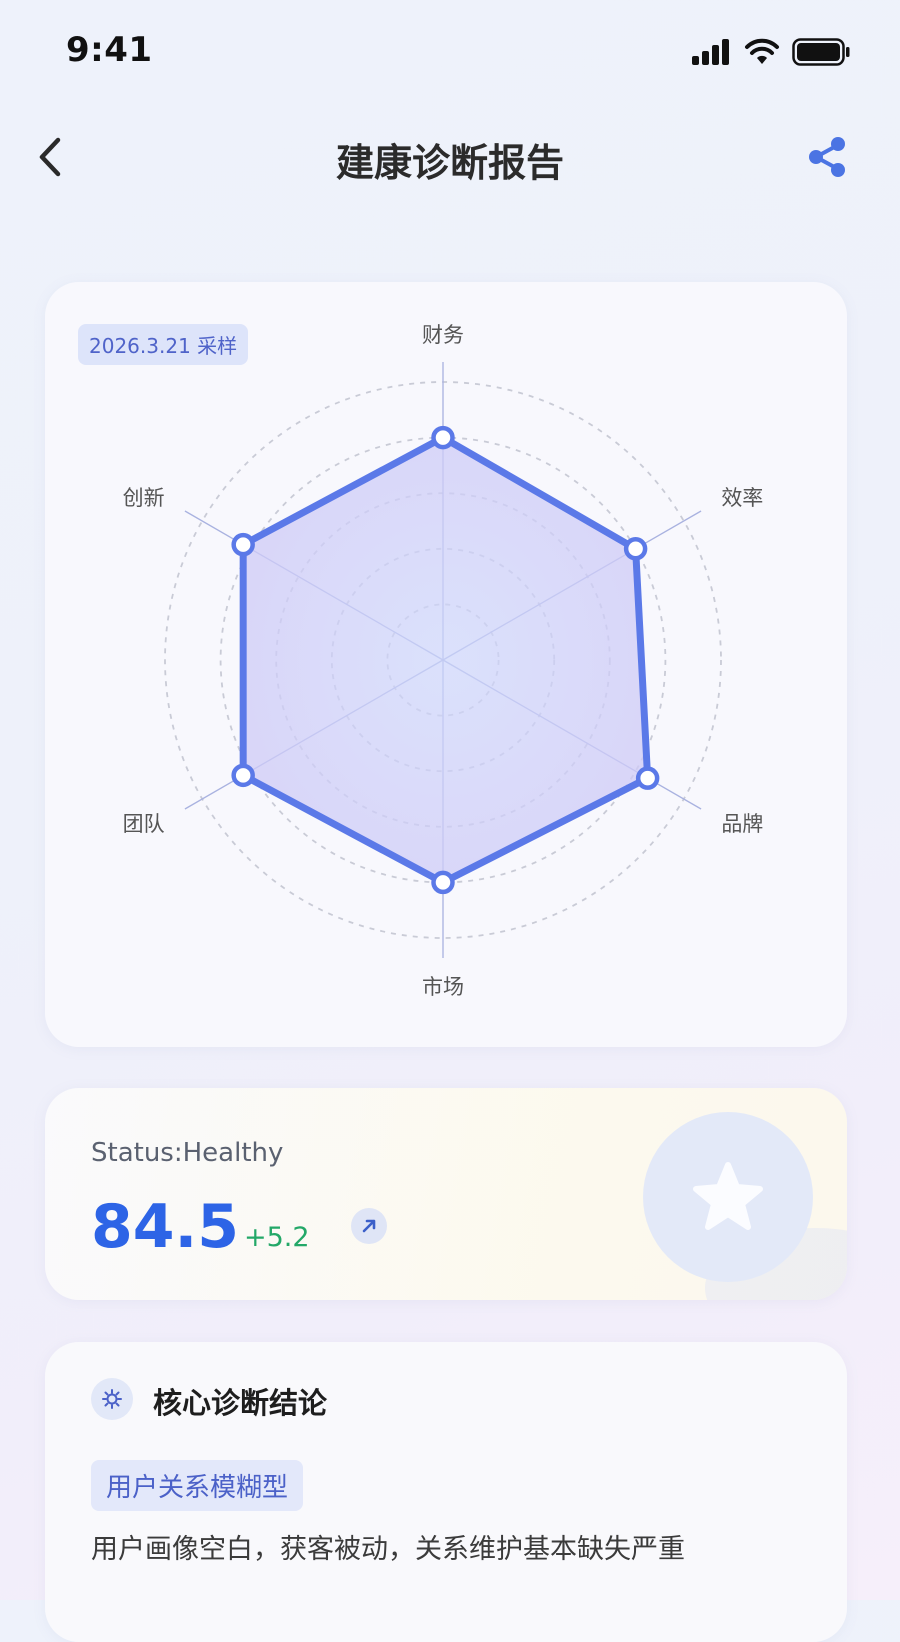  I want to click on status-label: Status:Healthy, so click(187, 1153).